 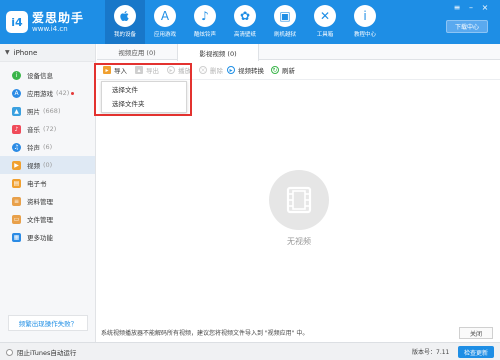 I want to click on sidebar-item-music: ♪ 音乐 (72), so click(x=47, y=129).